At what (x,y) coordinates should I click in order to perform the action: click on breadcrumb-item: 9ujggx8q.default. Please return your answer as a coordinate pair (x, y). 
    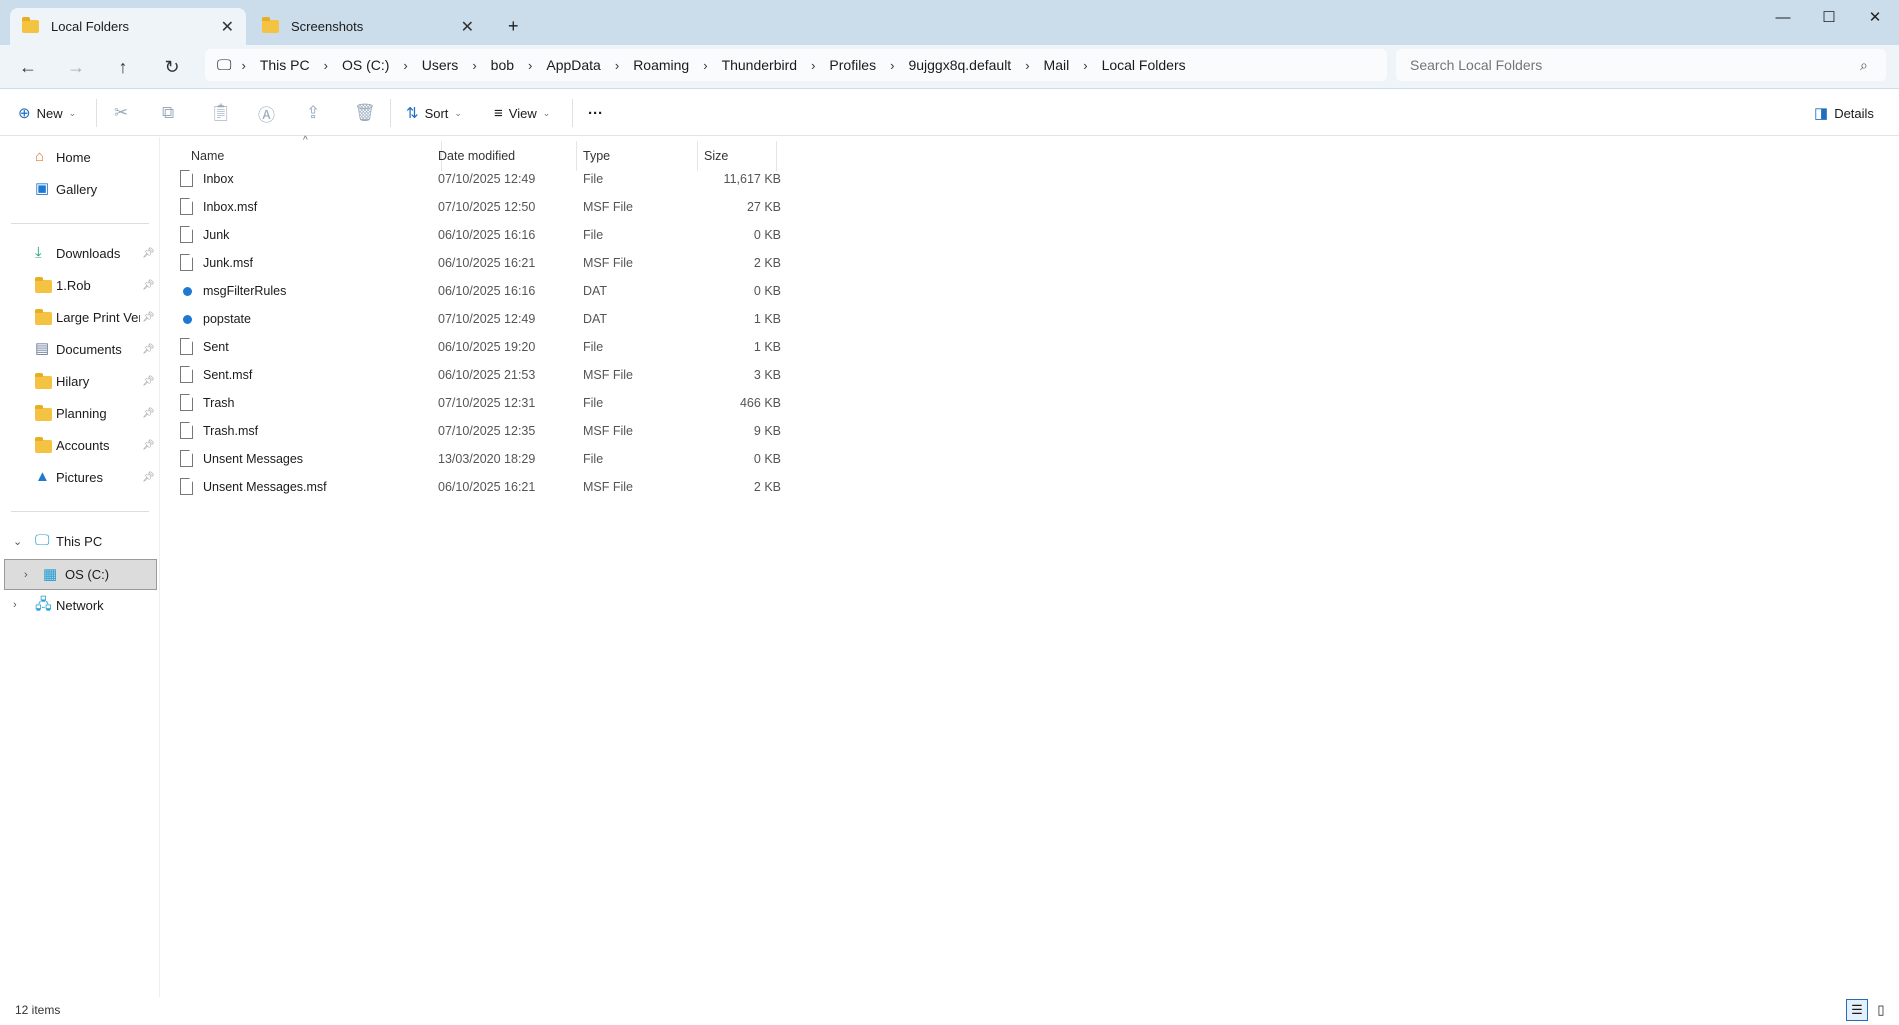
    Looking at the image, I should click on (959, 65).